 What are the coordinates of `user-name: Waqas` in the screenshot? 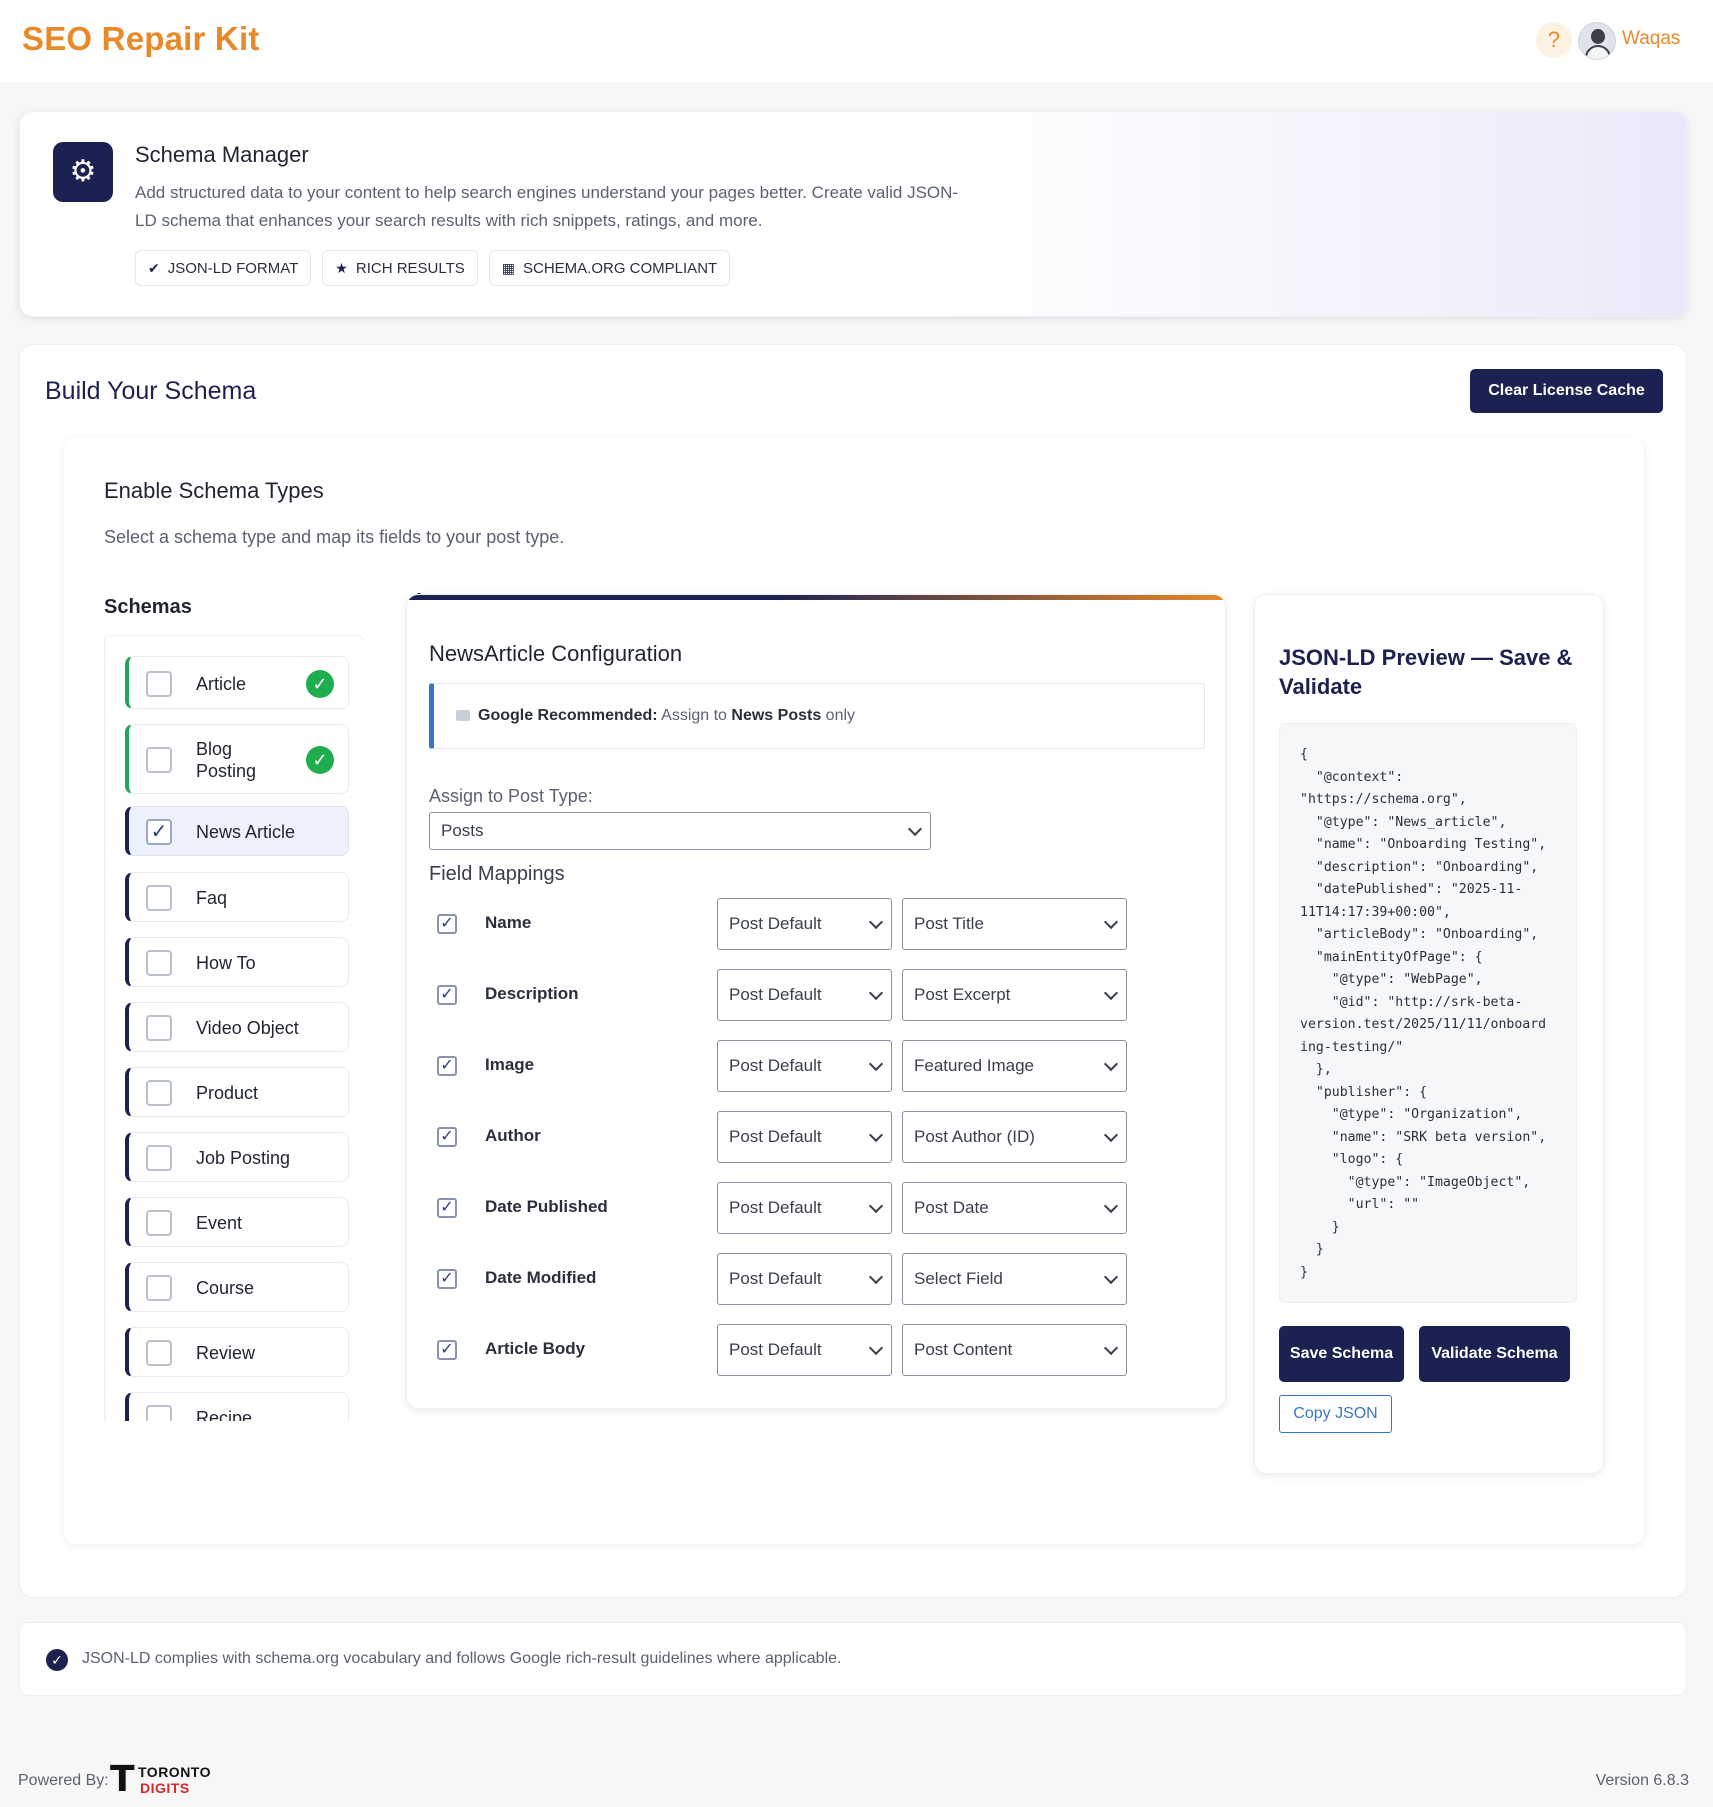 It's located at (1651, 39).